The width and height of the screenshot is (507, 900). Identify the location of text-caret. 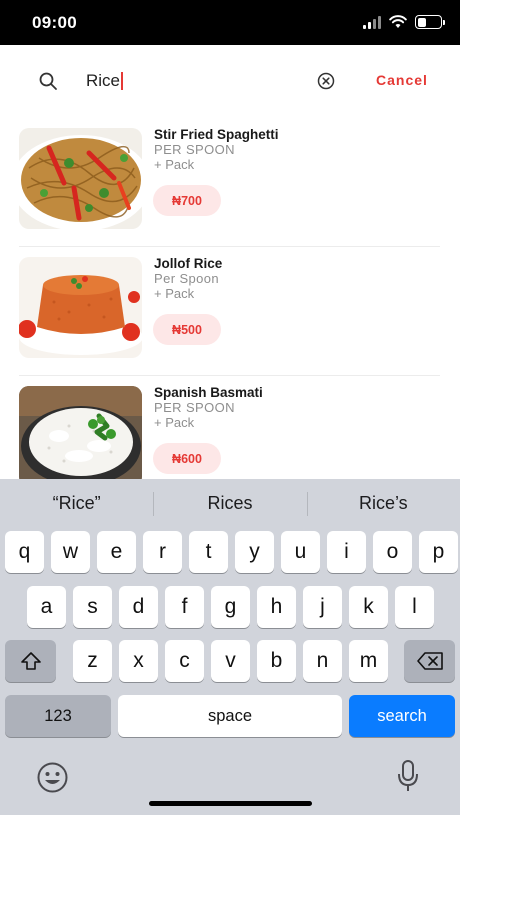
(122, 81).